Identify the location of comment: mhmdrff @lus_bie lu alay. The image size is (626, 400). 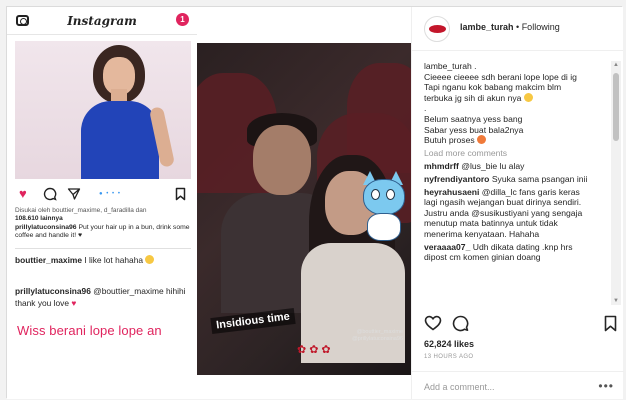
(474, 166).